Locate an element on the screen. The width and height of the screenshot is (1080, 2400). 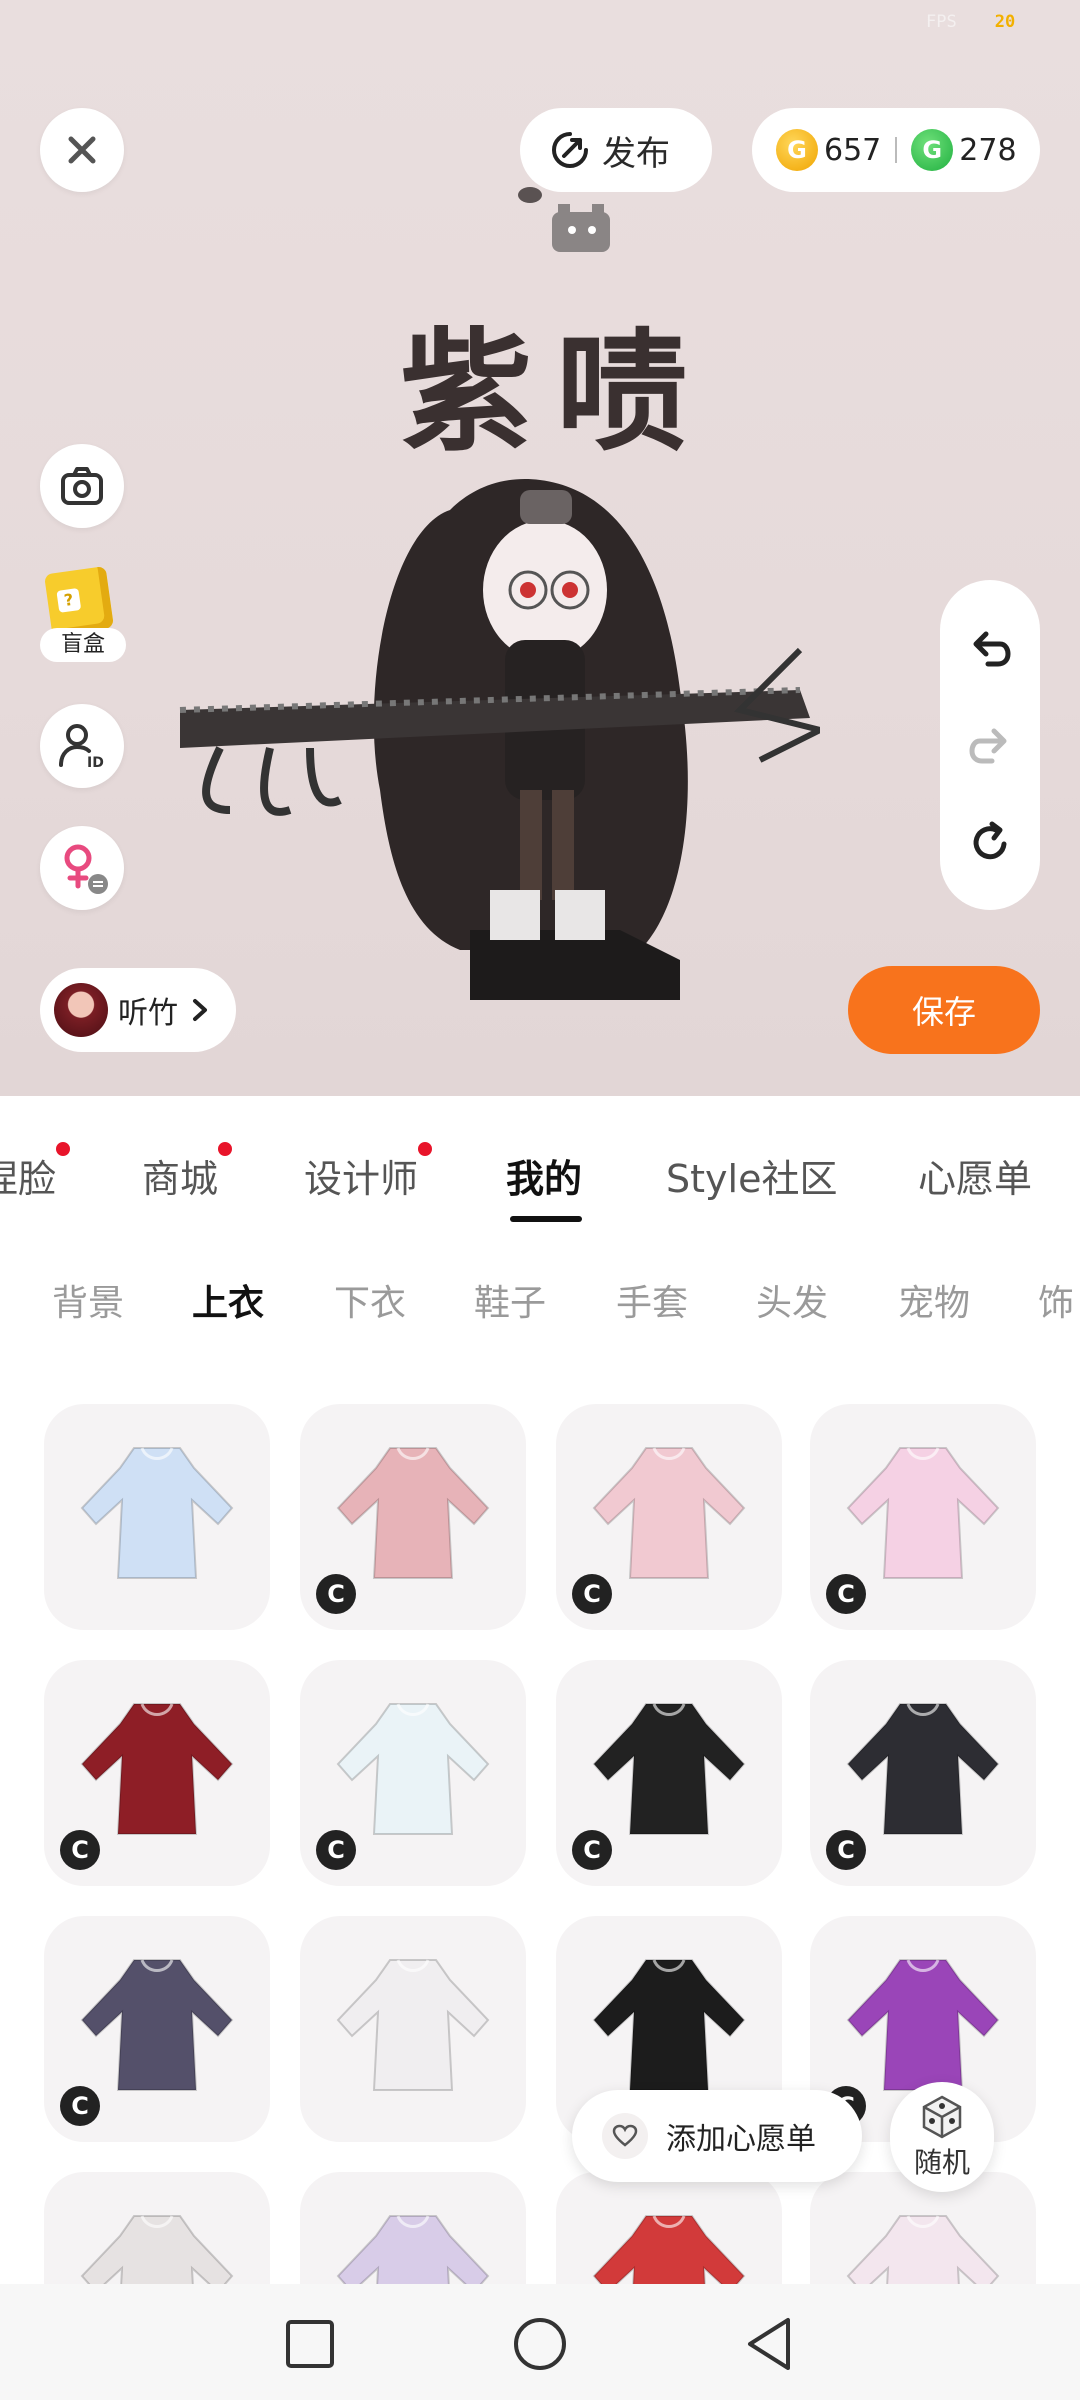
blind-box-label: 盲盒 is located at coordinates (83, 645).